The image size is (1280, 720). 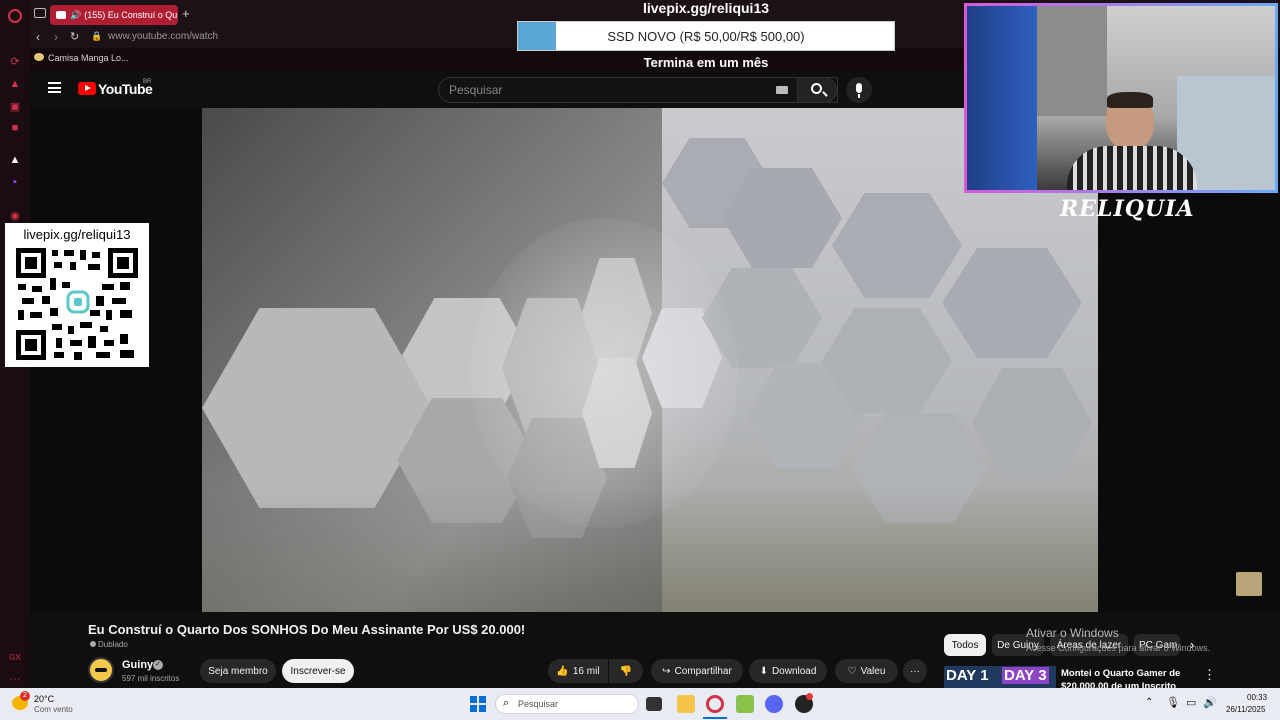 I want to click on taskbar-search-placeholder: Pesquisar, so click(x=538, y=704).